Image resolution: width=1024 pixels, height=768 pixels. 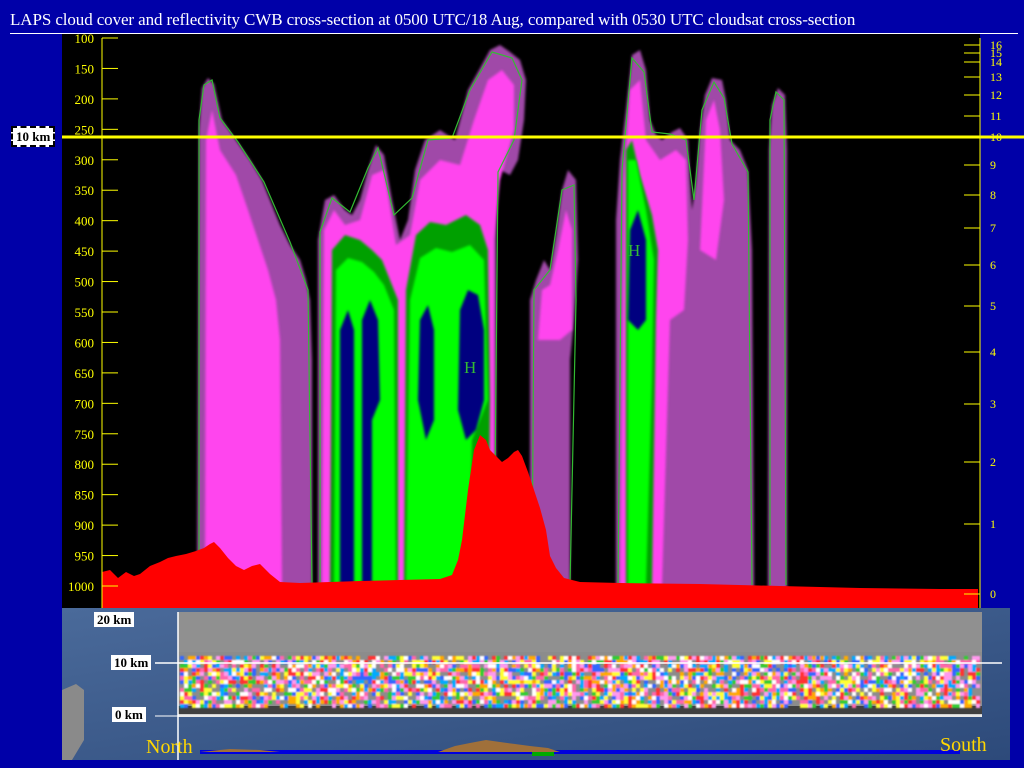 I want to click on ground-track, so click(x=580, y=752).